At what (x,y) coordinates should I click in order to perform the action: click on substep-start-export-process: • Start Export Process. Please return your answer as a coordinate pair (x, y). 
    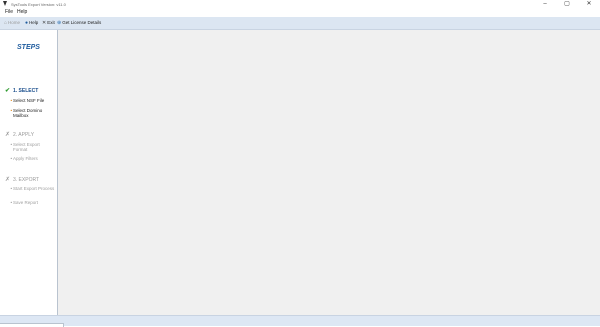
    Looking at the image, I should click on (32, 188).